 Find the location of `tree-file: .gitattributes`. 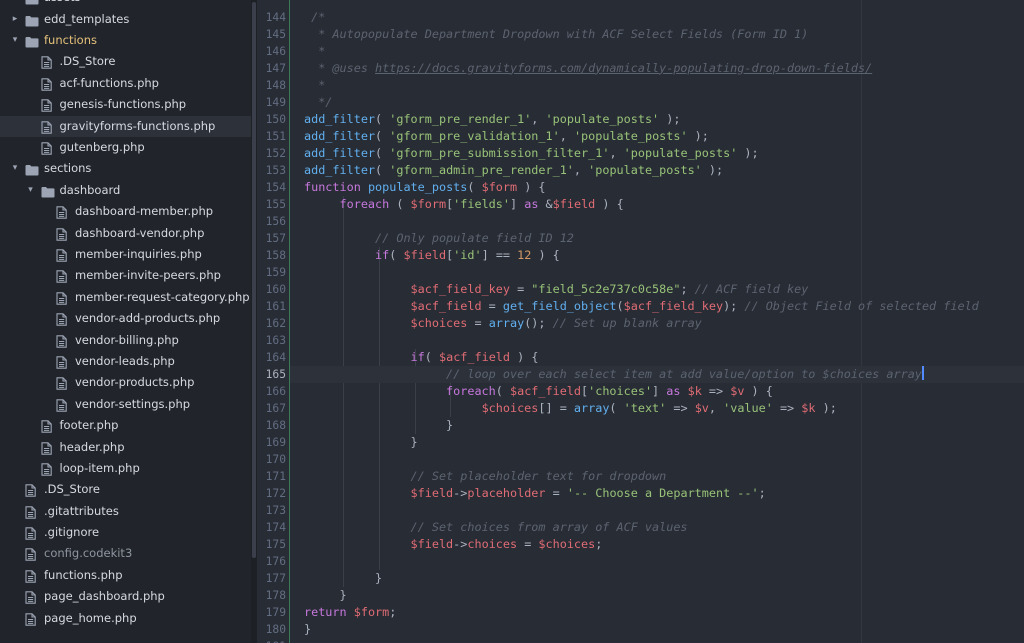

tree-file: .gitattributes is located at coordinates (125, 511).